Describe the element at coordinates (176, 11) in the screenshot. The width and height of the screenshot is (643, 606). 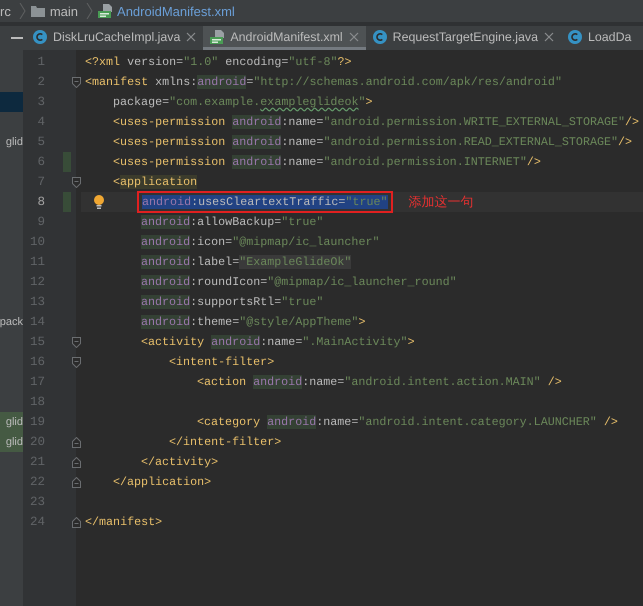
I see `breadcrumb-item: AndroidManifest.xml` at that location.